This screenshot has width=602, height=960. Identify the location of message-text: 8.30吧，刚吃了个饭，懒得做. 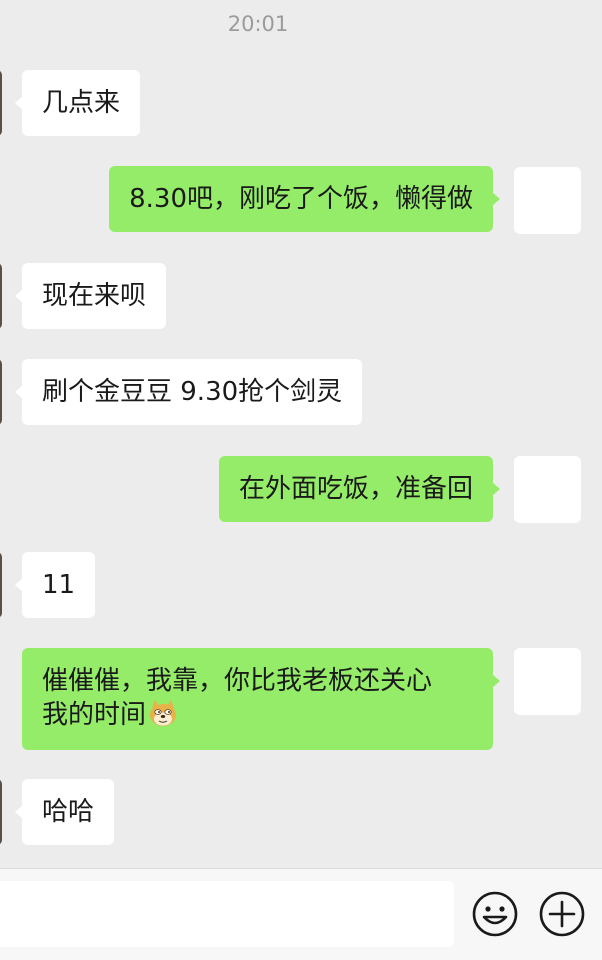
(301, 199).